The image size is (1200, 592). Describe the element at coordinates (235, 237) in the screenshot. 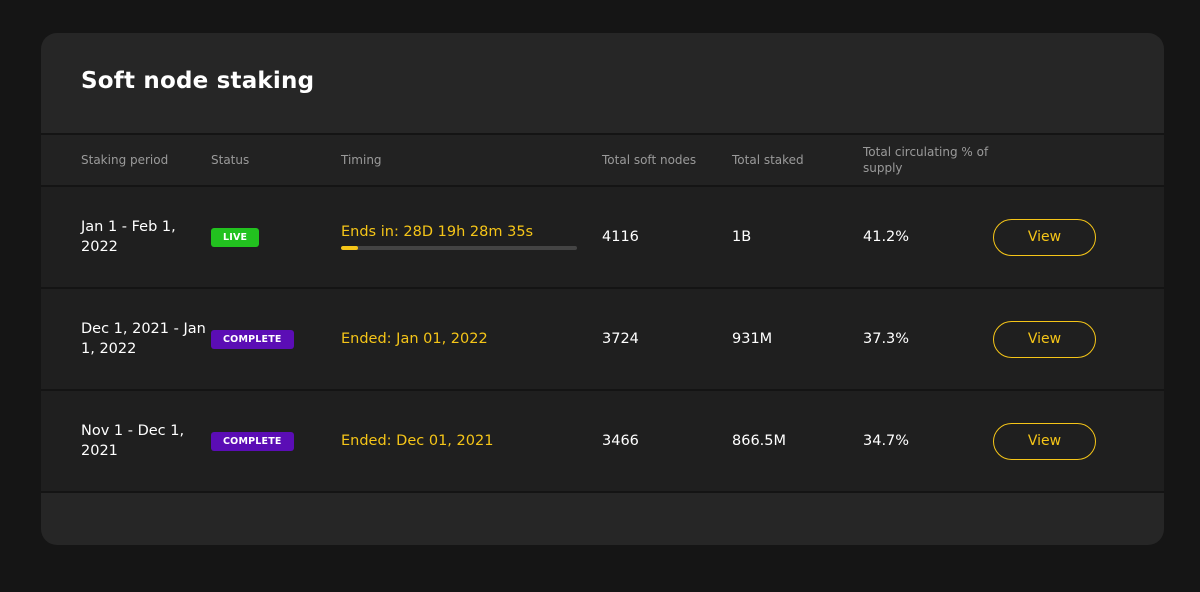

I see `status-badge: LIVE` at that location.